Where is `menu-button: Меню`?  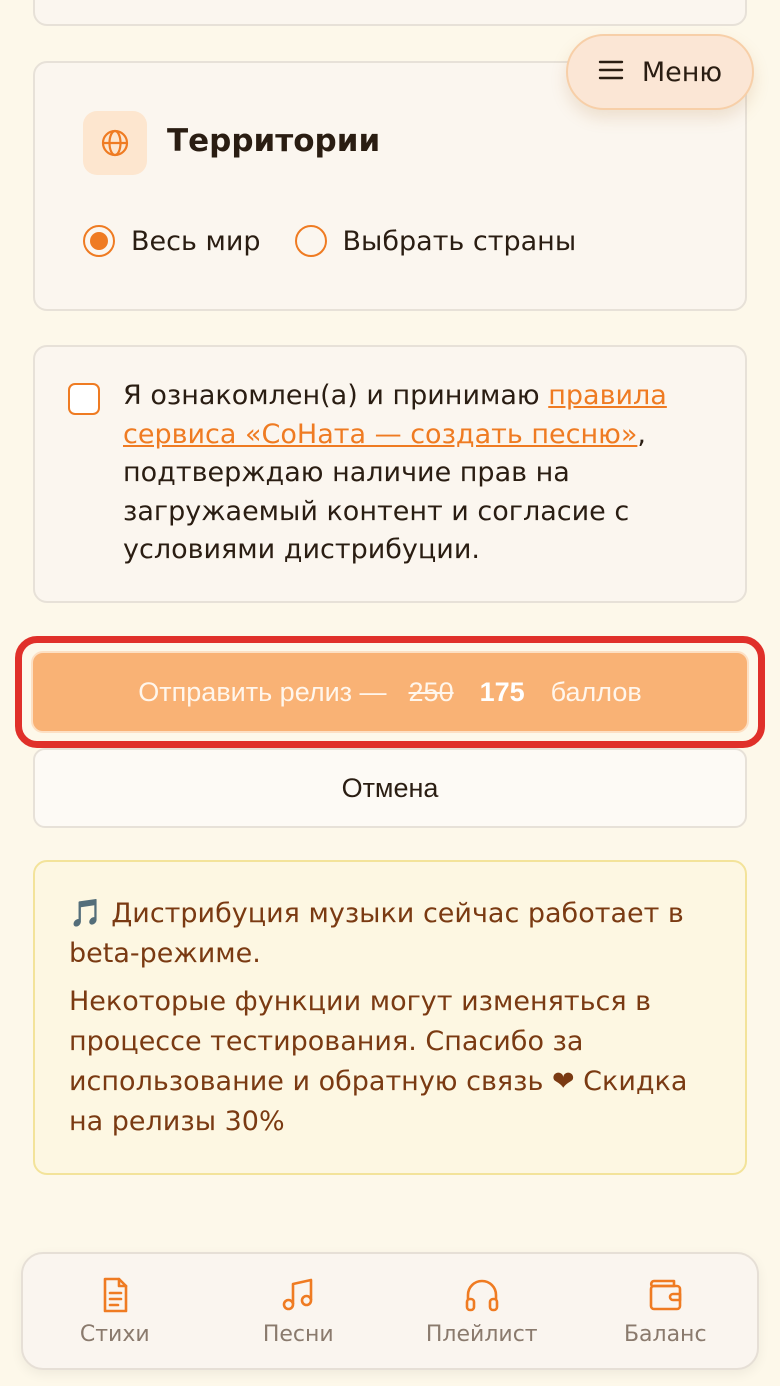
menu-button: Меню is located at coordinates (660, 72).